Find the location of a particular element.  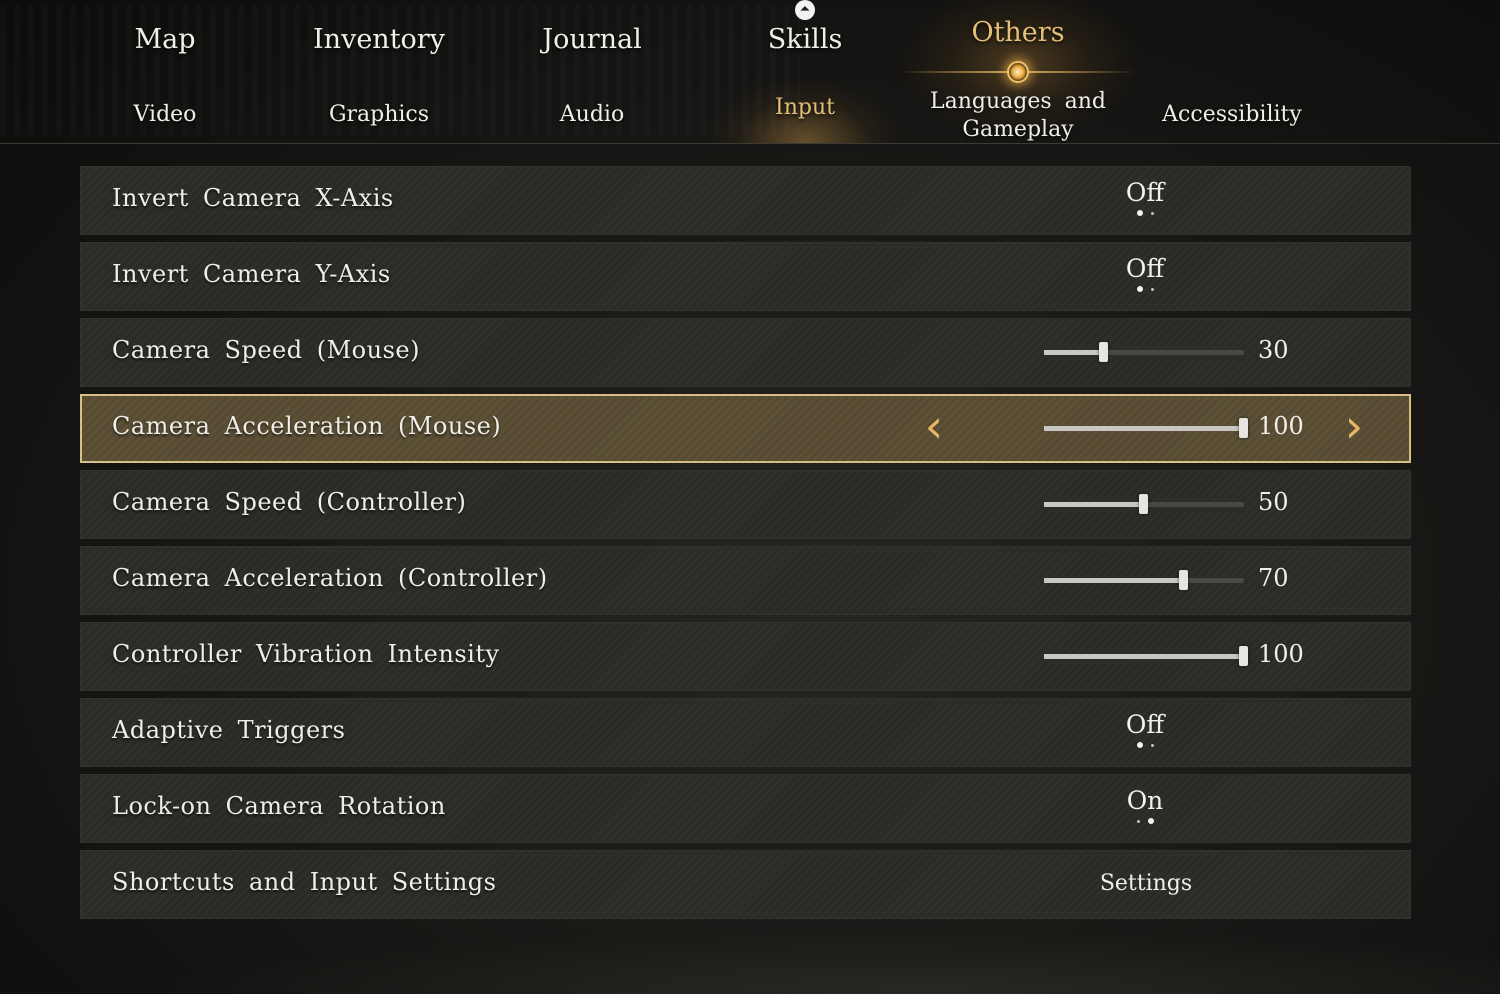

setting-label: Lock-on Camera Rotation is located at coordinates (279, 806).